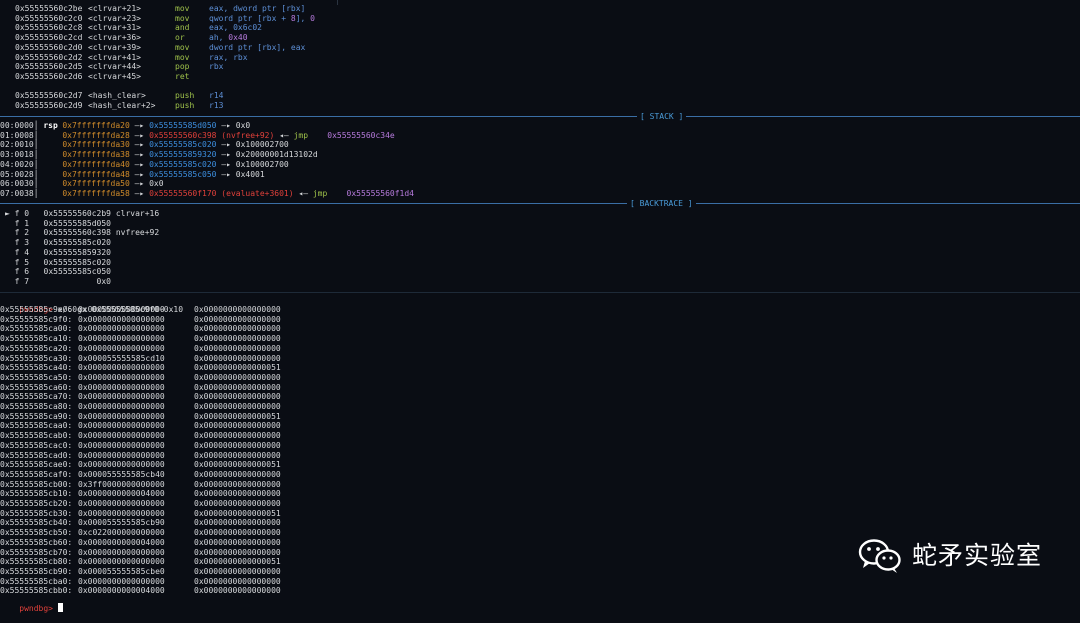 The image size is (1080, 623). I want to click on backtrace-row: f 1 0x55555585d050, so click(58, 224).